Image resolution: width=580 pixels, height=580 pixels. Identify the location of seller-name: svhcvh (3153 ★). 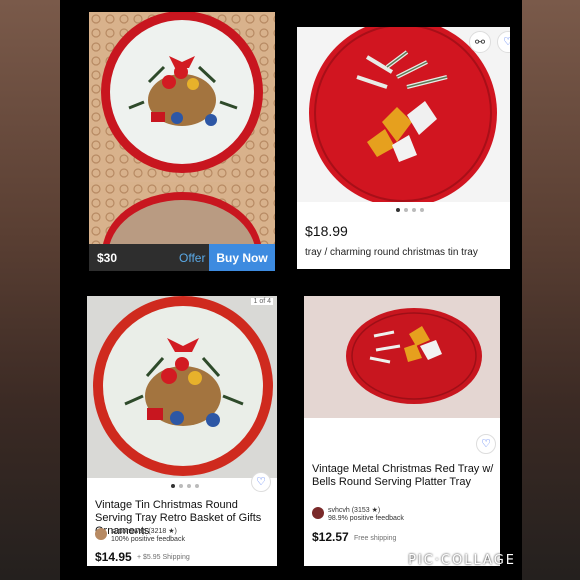
(354, 510).